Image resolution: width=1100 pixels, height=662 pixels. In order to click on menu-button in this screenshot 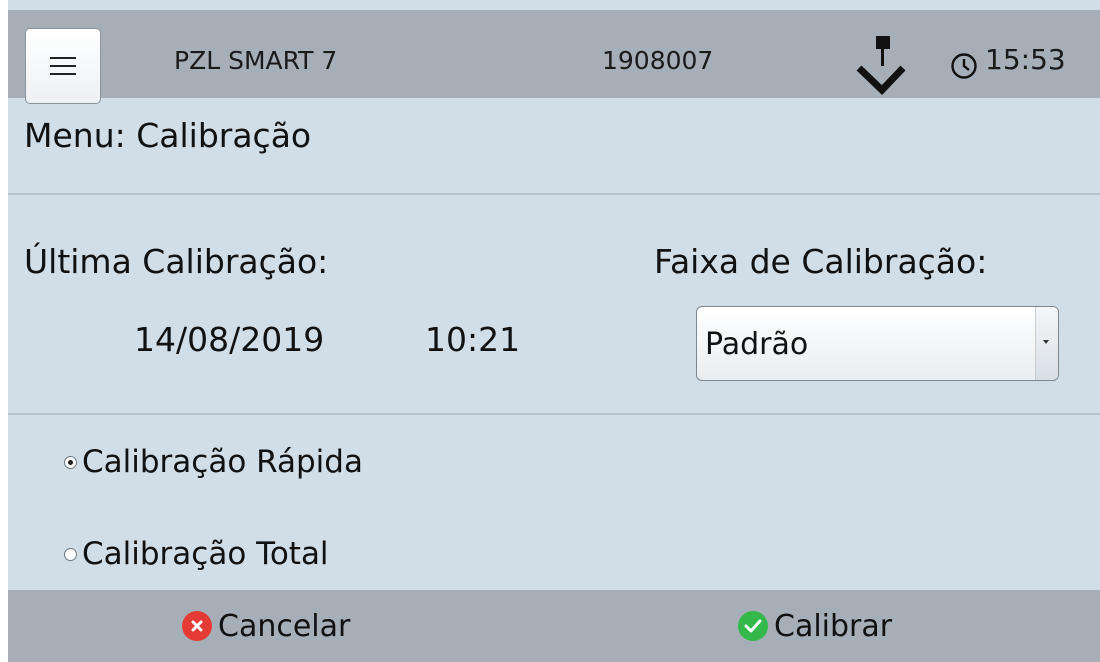, I will do `click(63, 66)`.